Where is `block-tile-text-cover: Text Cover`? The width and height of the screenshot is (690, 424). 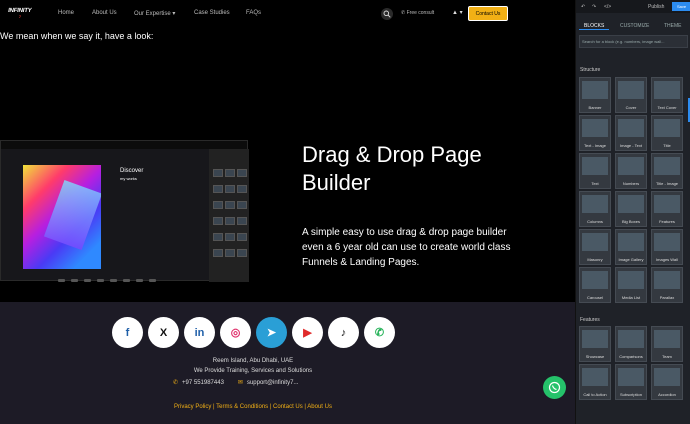 block-tile-text-cover: Text Cover is located at coordinates (667, 95).